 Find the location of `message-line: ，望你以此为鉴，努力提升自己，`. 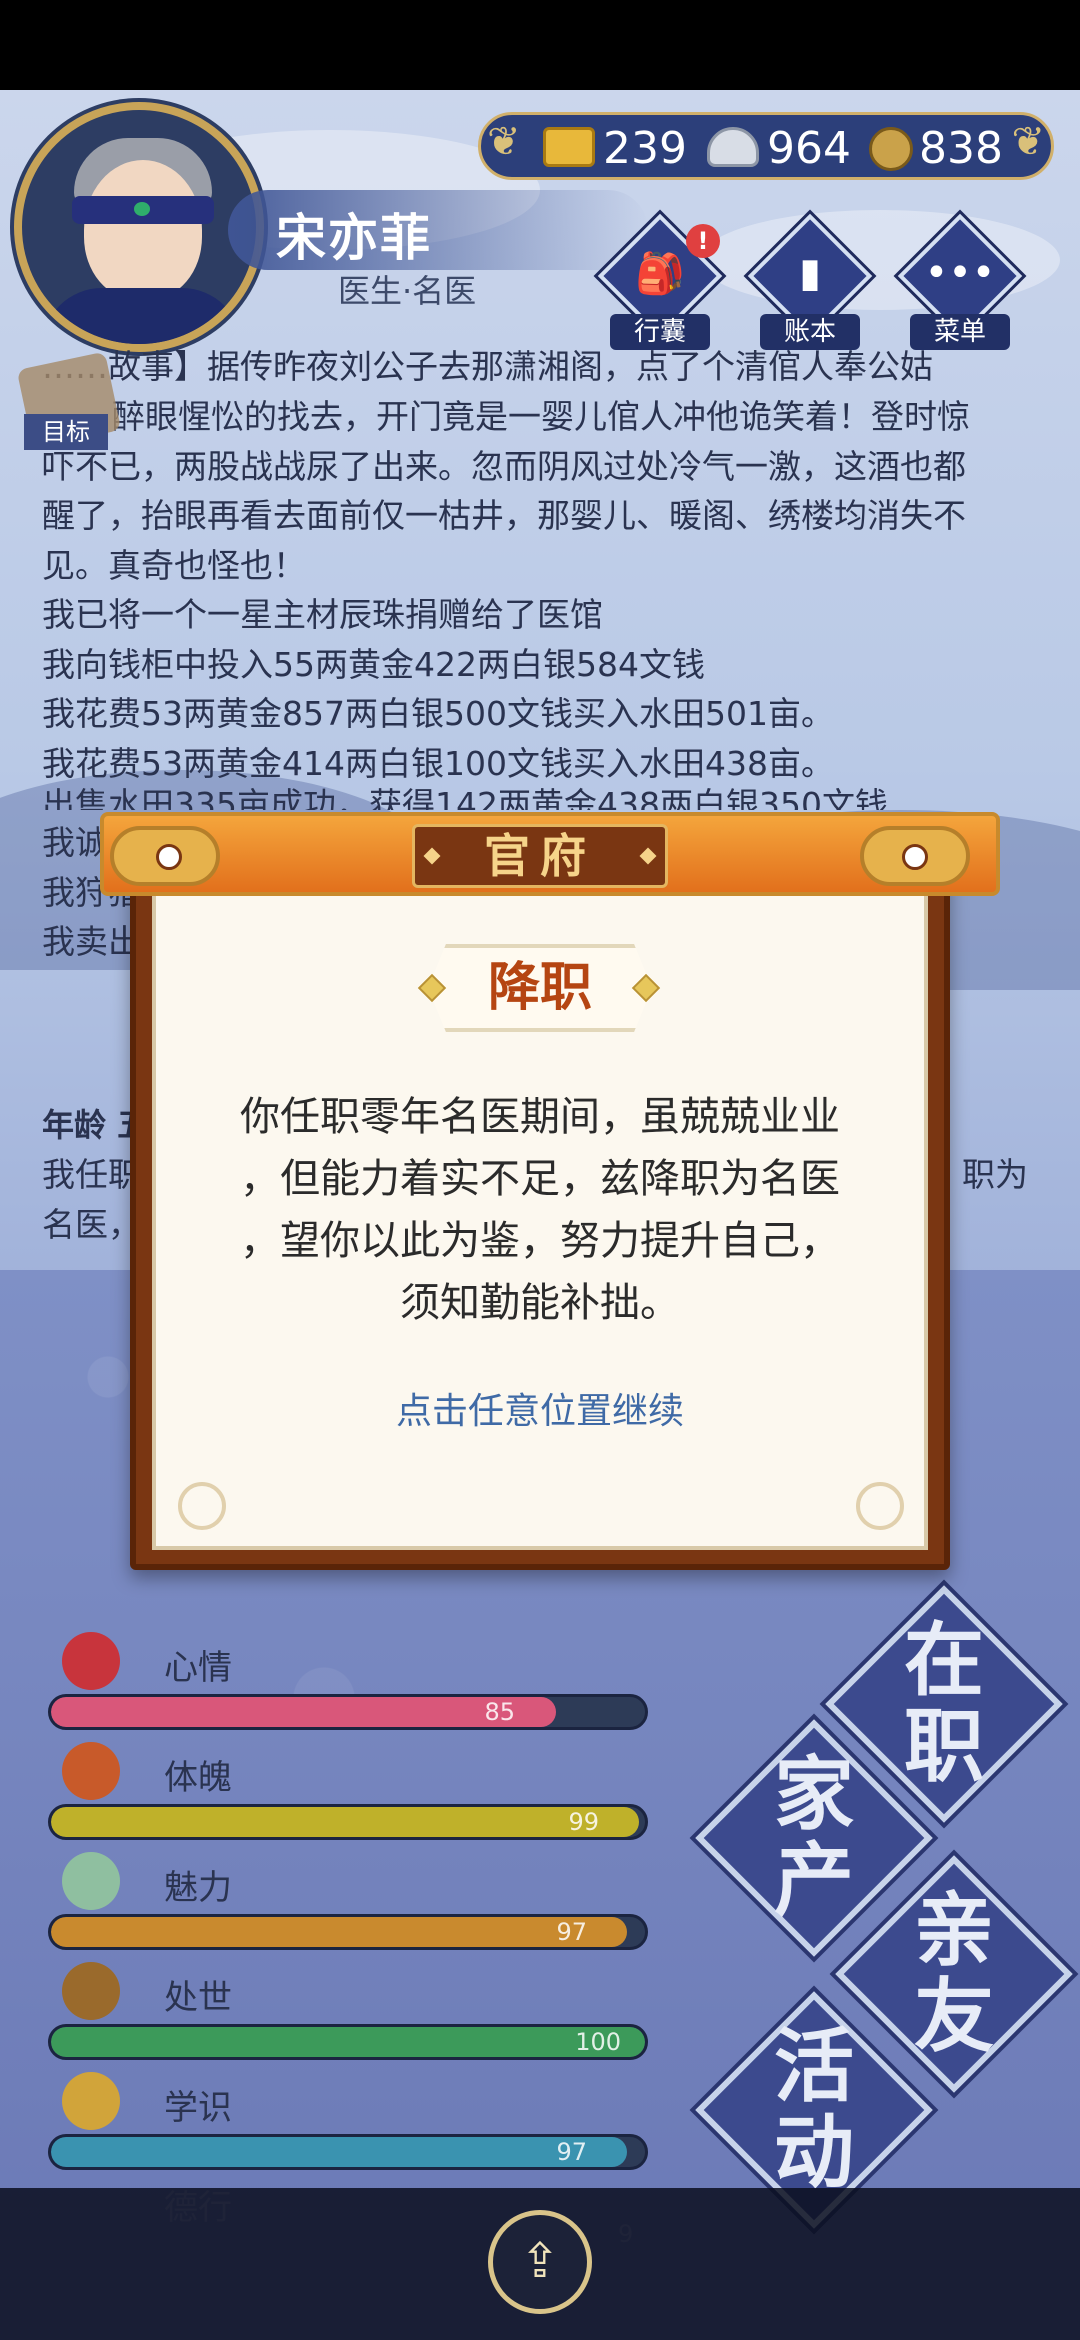

message-line: ，望你以此为鉴，努力提升自己， is located at coordinates (540, 1241).